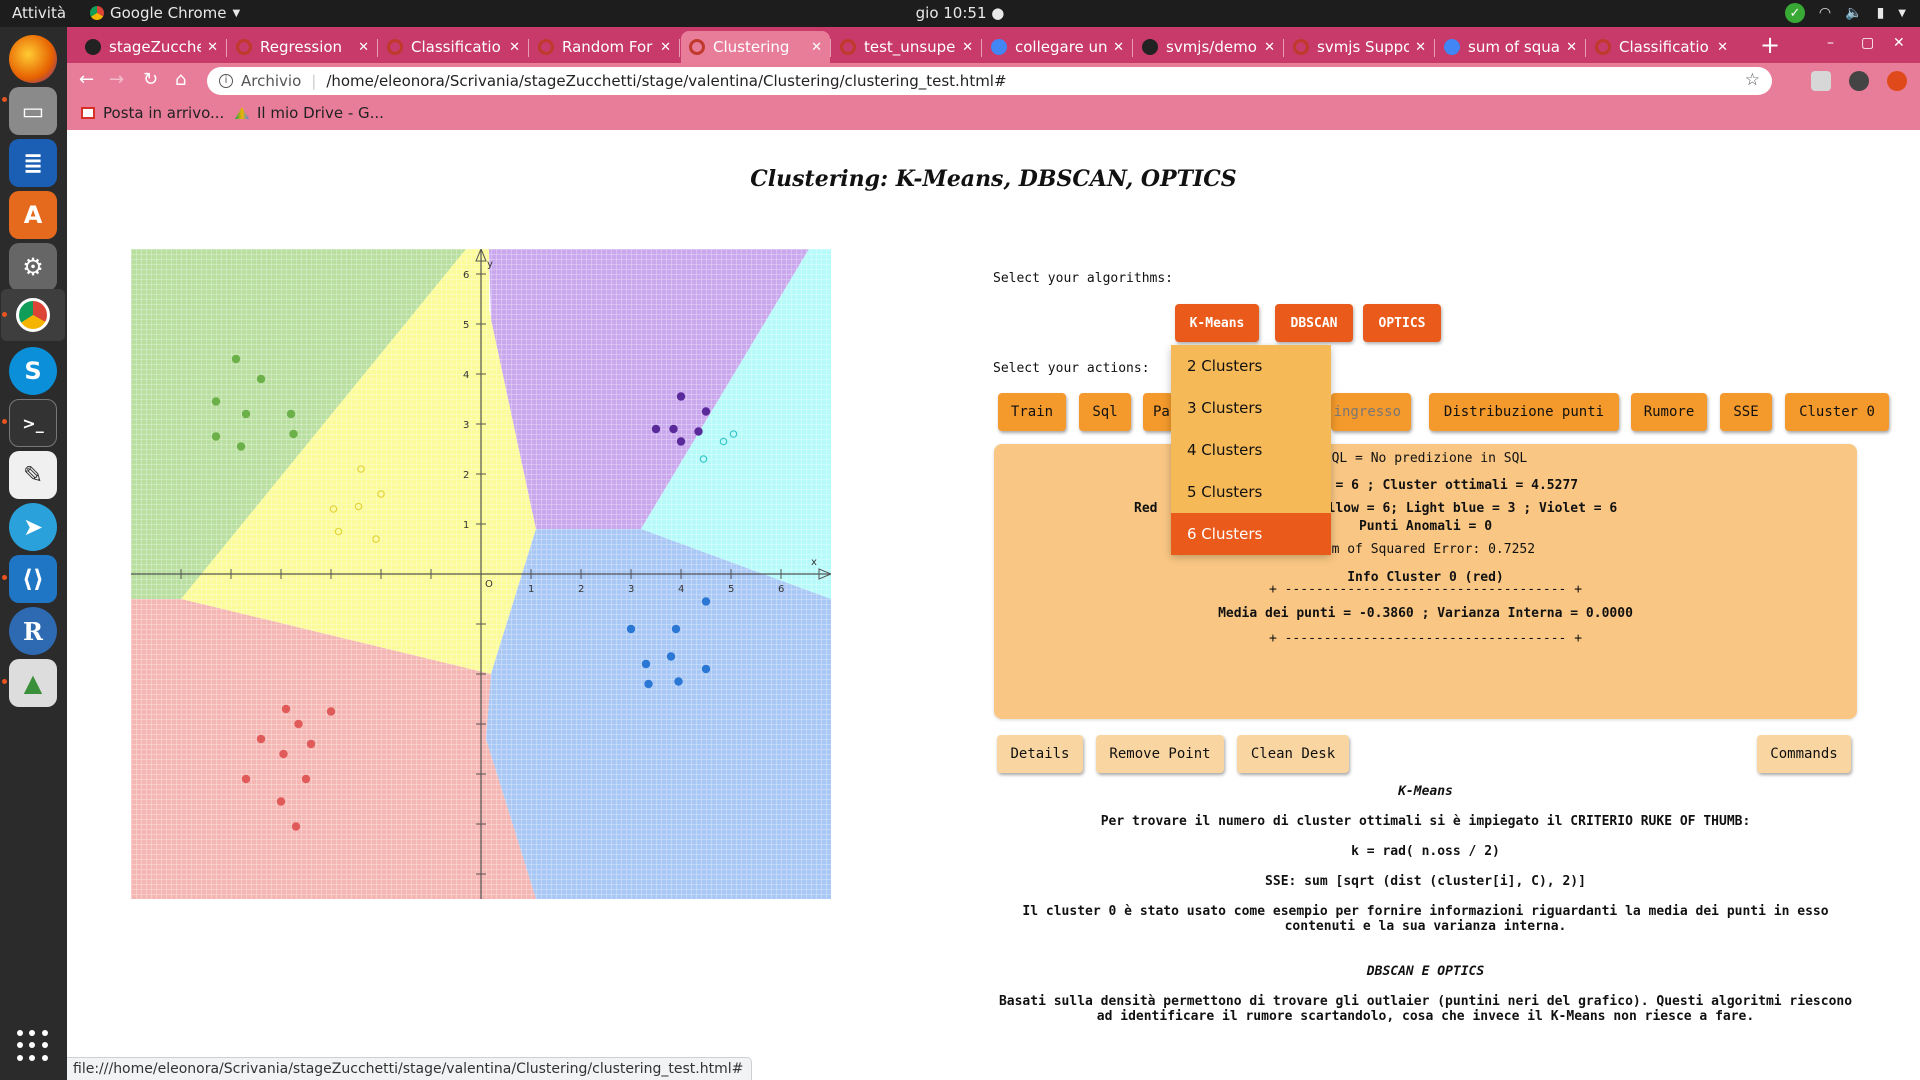 The image size is (1920, 1080). I want to click on dropdown-option: 4 Clusters, so click(1251, 450).